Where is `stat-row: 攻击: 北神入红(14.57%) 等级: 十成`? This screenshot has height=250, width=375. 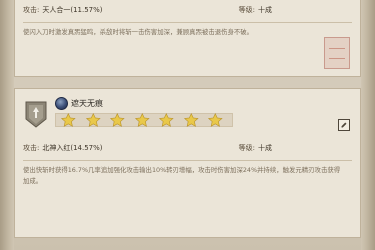
stat-row: 攻击: 北神入红(14.57%) 等级: 十成 is located at coordinates (187, 148).